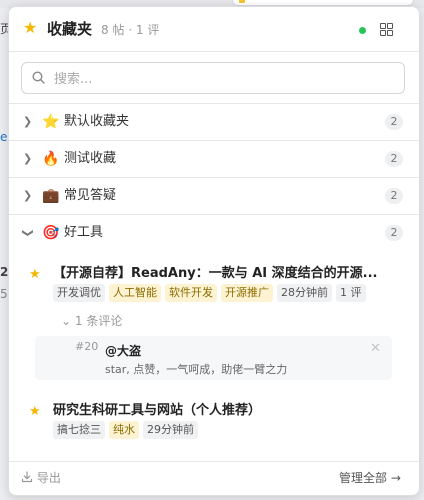 The width and height of the screenshot is (424, 500). What do you see at coordinates (48, 478) in the screenshot?
I see `export-label: 导出` at bounding box center [48, 478].